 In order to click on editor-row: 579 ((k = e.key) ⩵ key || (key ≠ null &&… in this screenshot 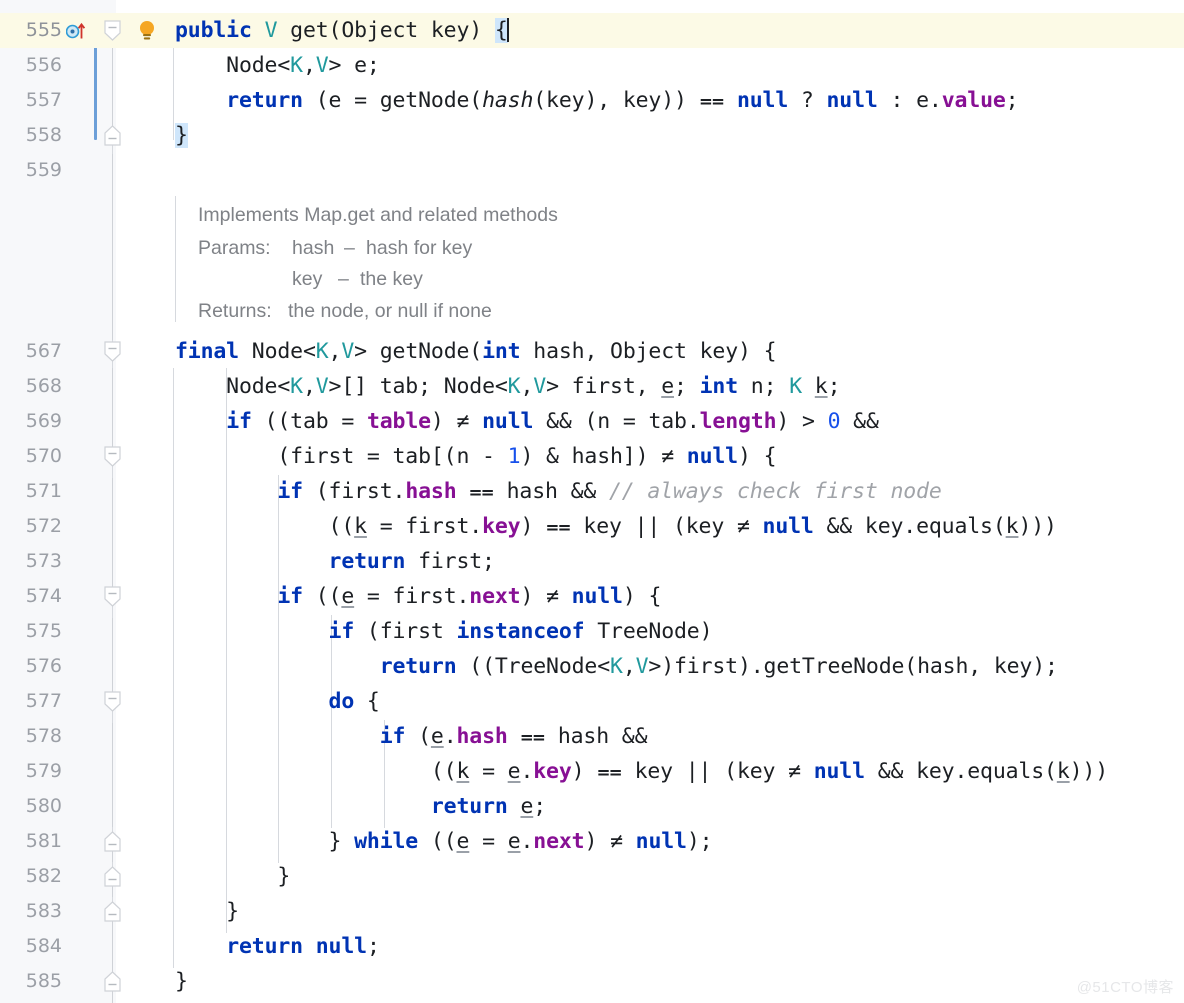, I will do `click(592, 771)`.